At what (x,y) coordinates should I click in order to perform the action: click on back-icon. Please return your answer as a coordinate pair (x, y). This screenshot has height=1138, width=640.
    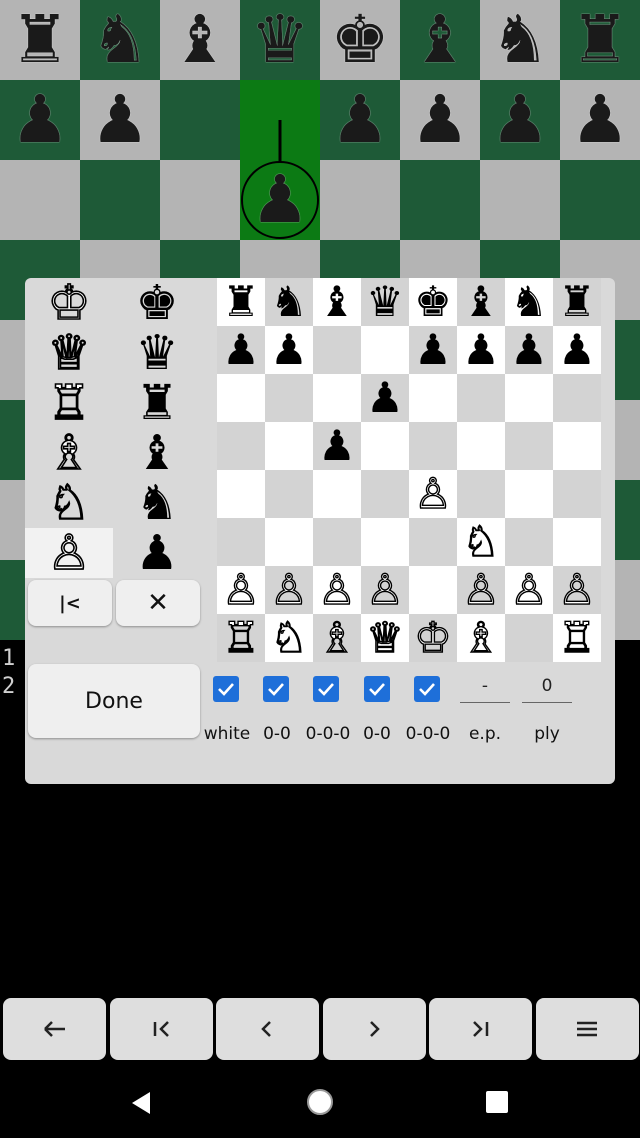
    Looking at the image, I should click on (141, 1103).